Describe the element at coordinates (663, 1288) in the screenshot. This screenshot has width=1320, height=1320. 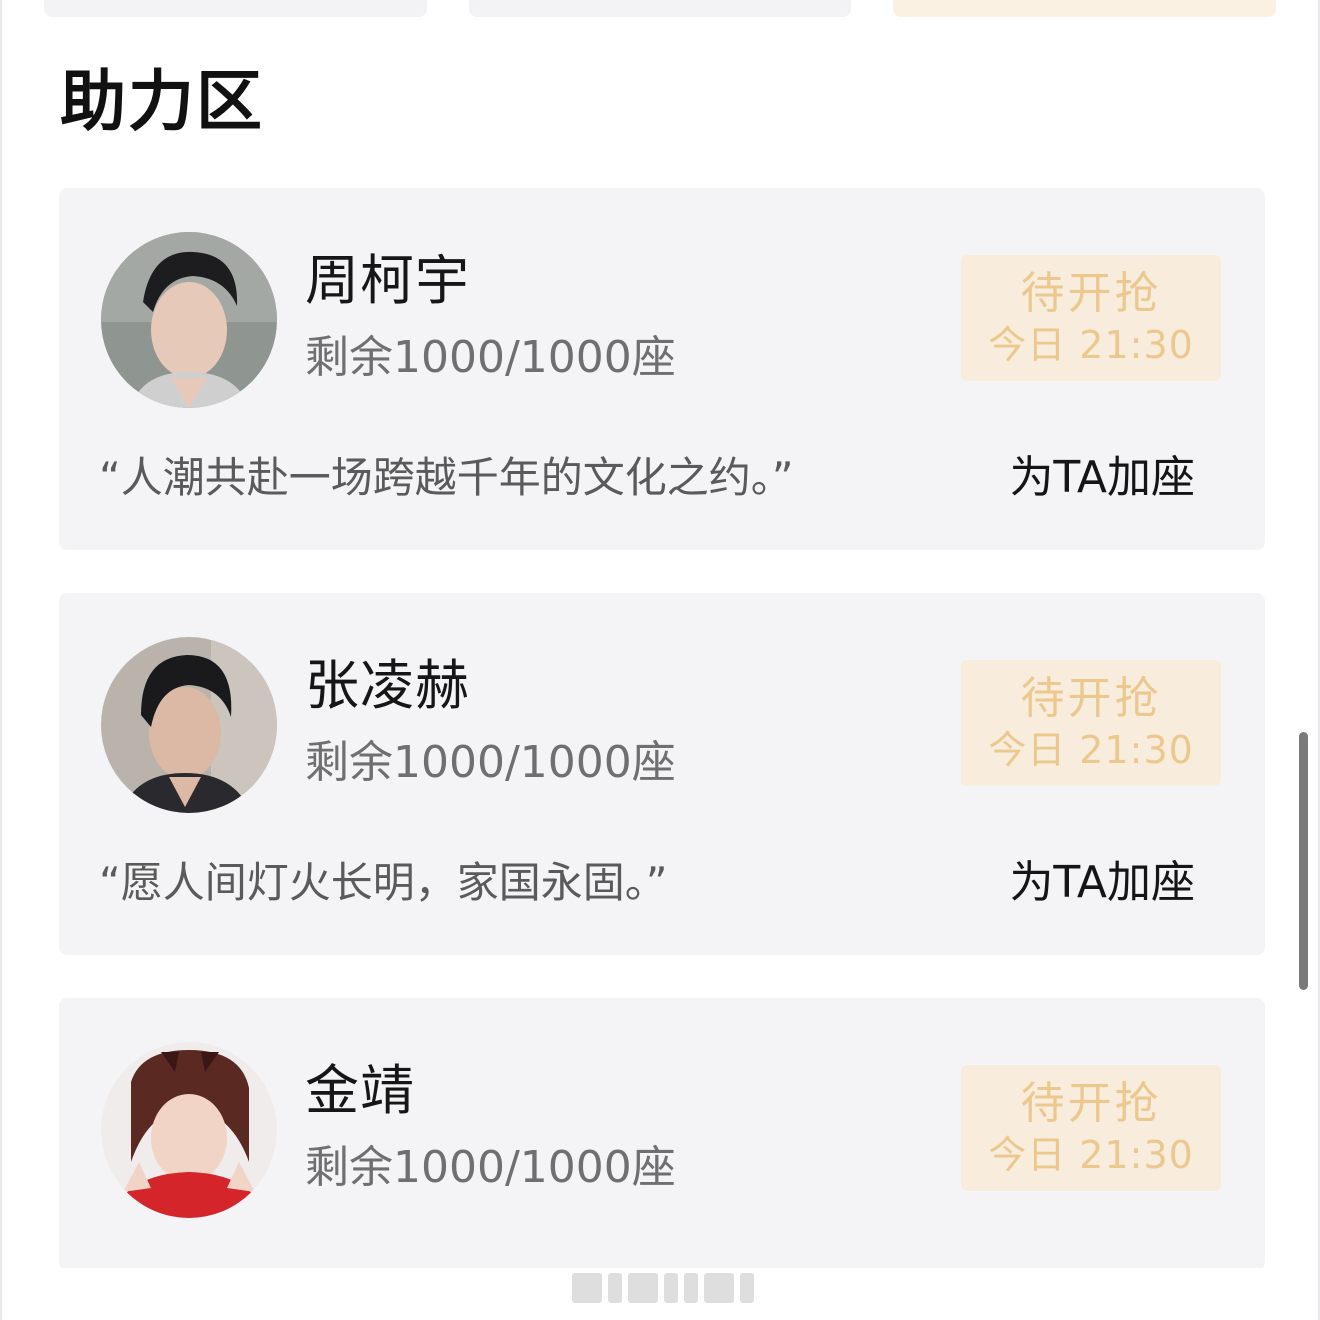
I see `watermark-icon` at that location.